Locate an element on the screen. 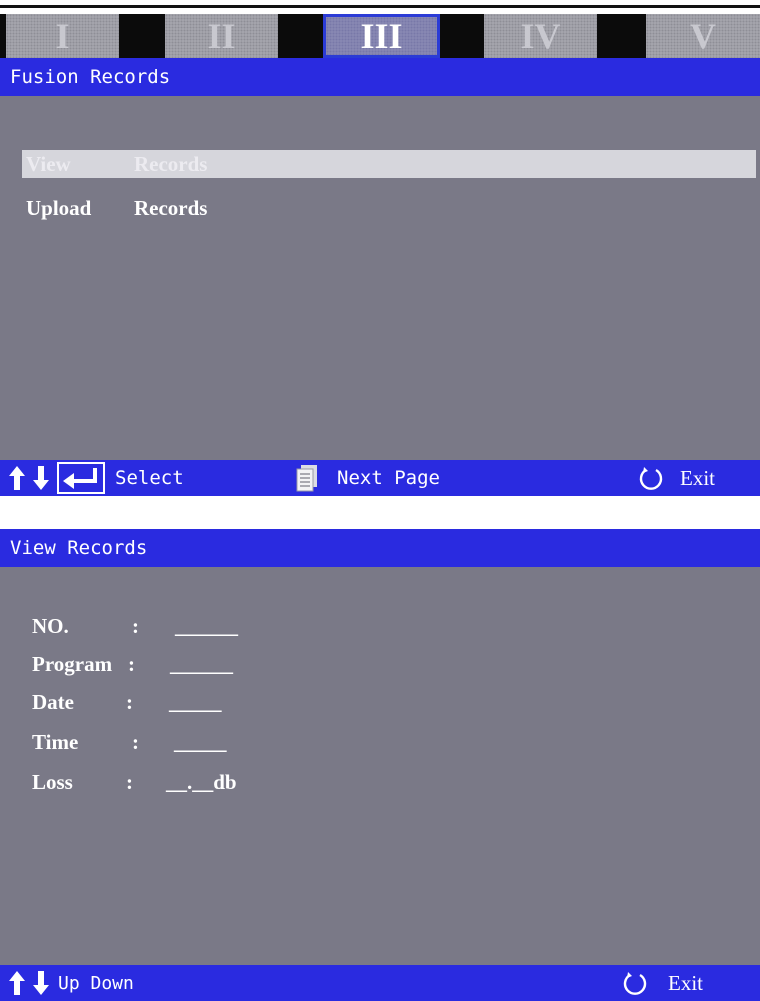 The width and height of the screenshot is (760, 1001). updown-label: Up Down is located at coordinates (96, 983).